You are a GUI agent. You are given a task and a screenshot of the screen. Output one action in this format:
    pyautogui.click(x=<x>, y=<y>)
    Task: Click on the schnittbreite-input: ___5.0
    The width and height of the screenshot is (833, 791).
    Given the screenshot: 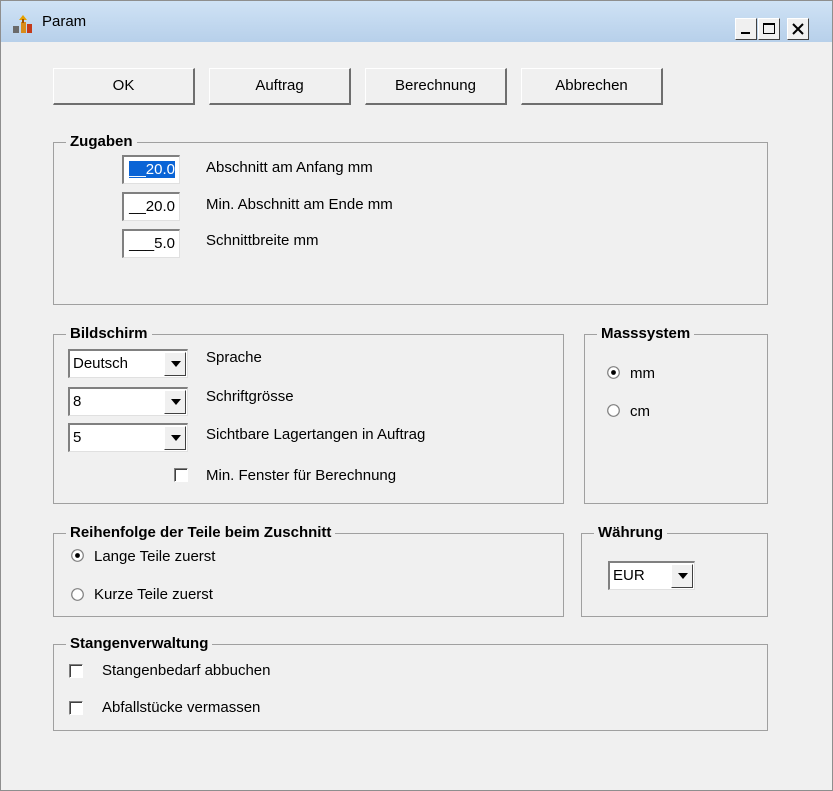 What is the action you would take?
    pyautogui.click(x=151, y=243)
    